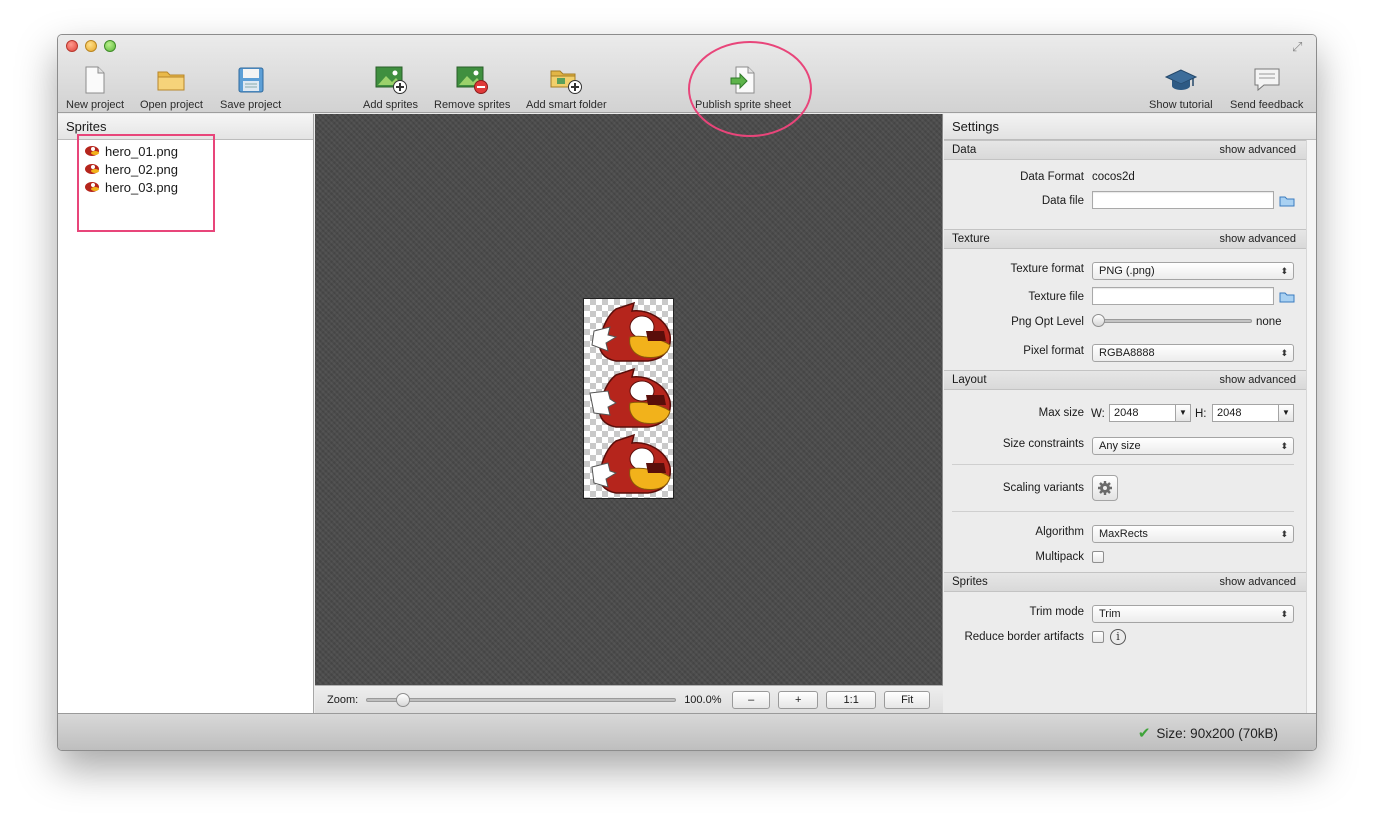  I want to click on pixel-format-value: RGBA8888, so click(1127, 353).